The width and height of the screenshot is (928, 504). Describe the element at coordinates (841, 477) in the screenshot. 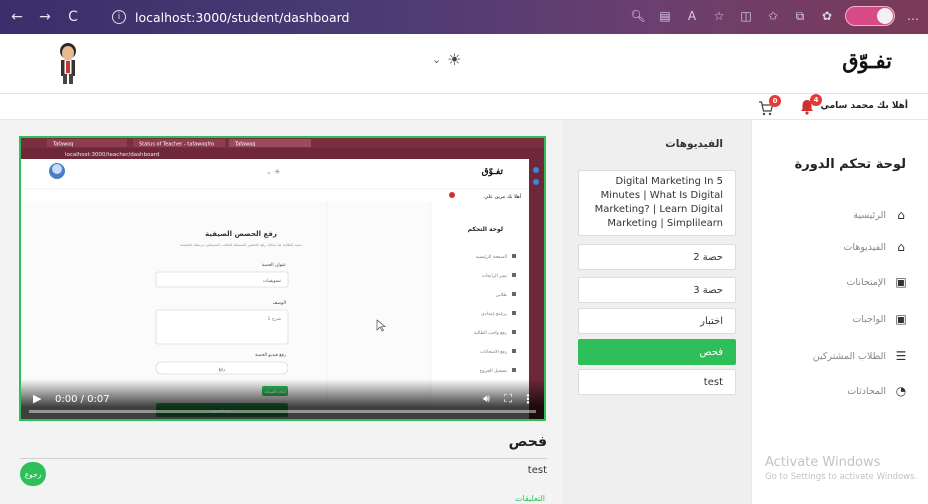

I see `watermark-subtitle: Go to Settings to activate Windows.` at that location.